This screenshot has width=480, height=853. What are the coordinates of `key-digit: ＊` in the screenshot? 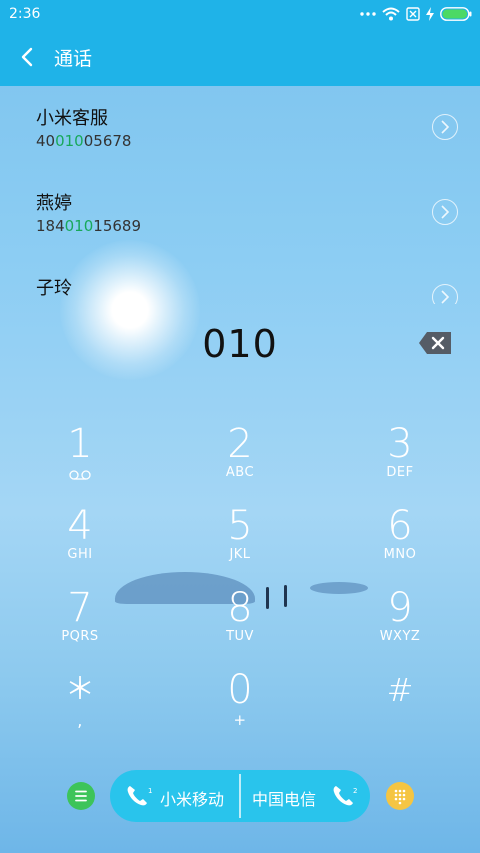 It's located at (80, 689).